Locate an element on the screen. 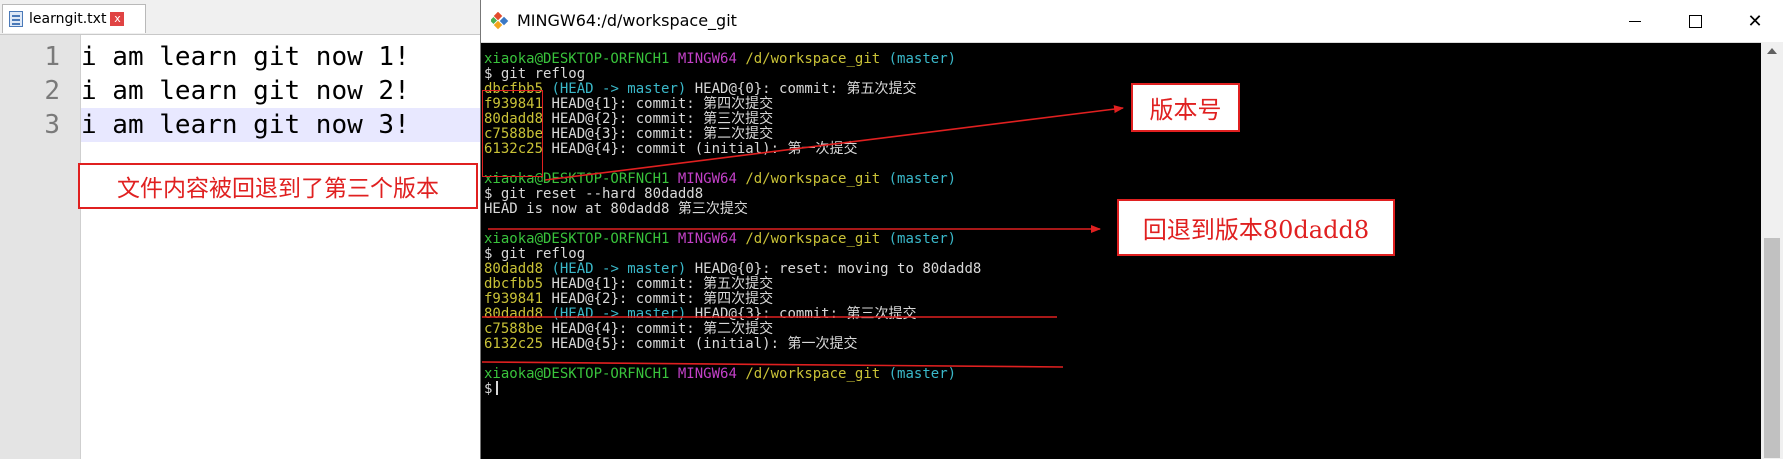 This screenshot has height=459, width=1783. hash-column-highlight is located at coordinates (512, 133).